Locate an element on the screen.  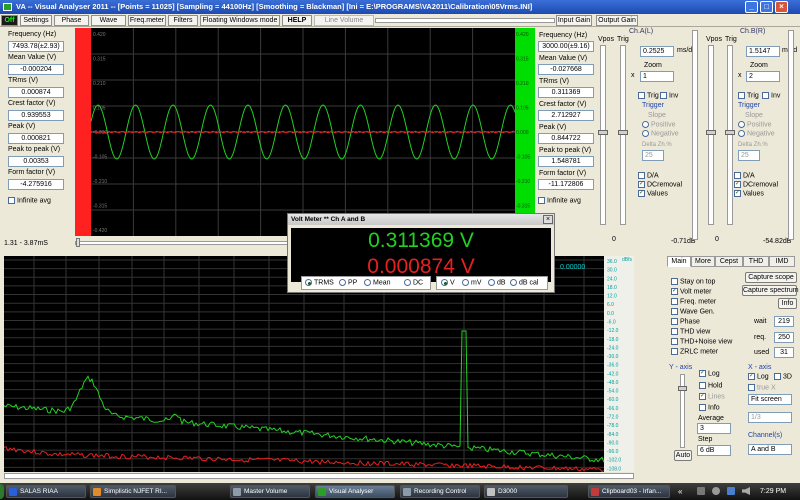
ch-a-level-slider is located at coordinates (695, 135).